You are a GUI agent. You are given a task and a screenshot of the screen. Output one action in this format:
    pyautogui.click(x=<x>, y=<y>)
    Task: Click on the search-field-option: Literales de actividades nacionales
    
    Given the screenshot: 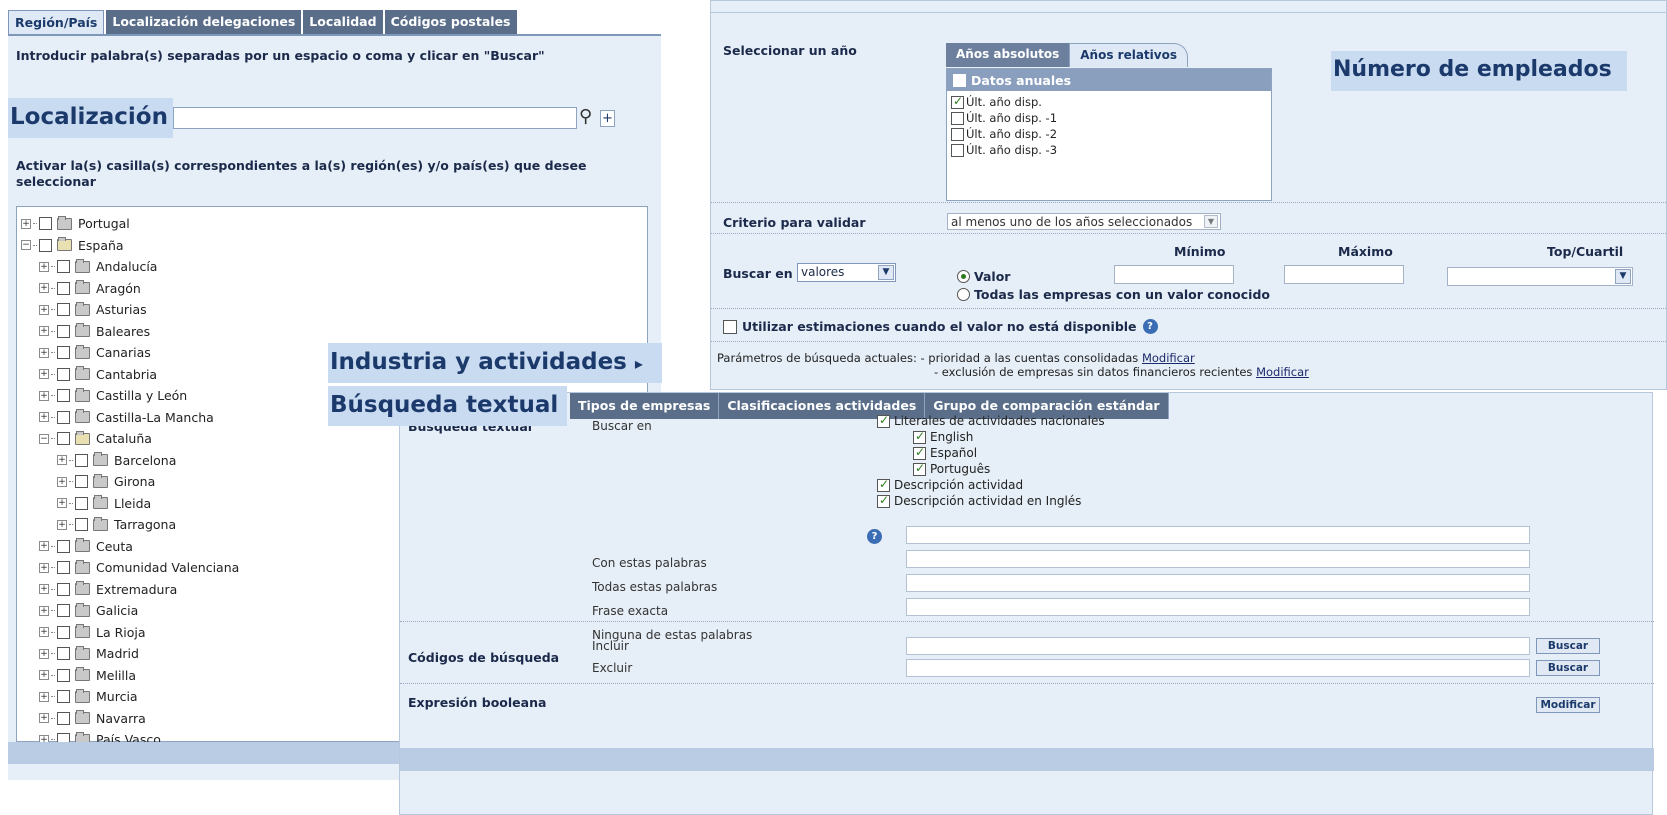 What is the action you would take?
    pyautogui.click(x=991, y=420)
    